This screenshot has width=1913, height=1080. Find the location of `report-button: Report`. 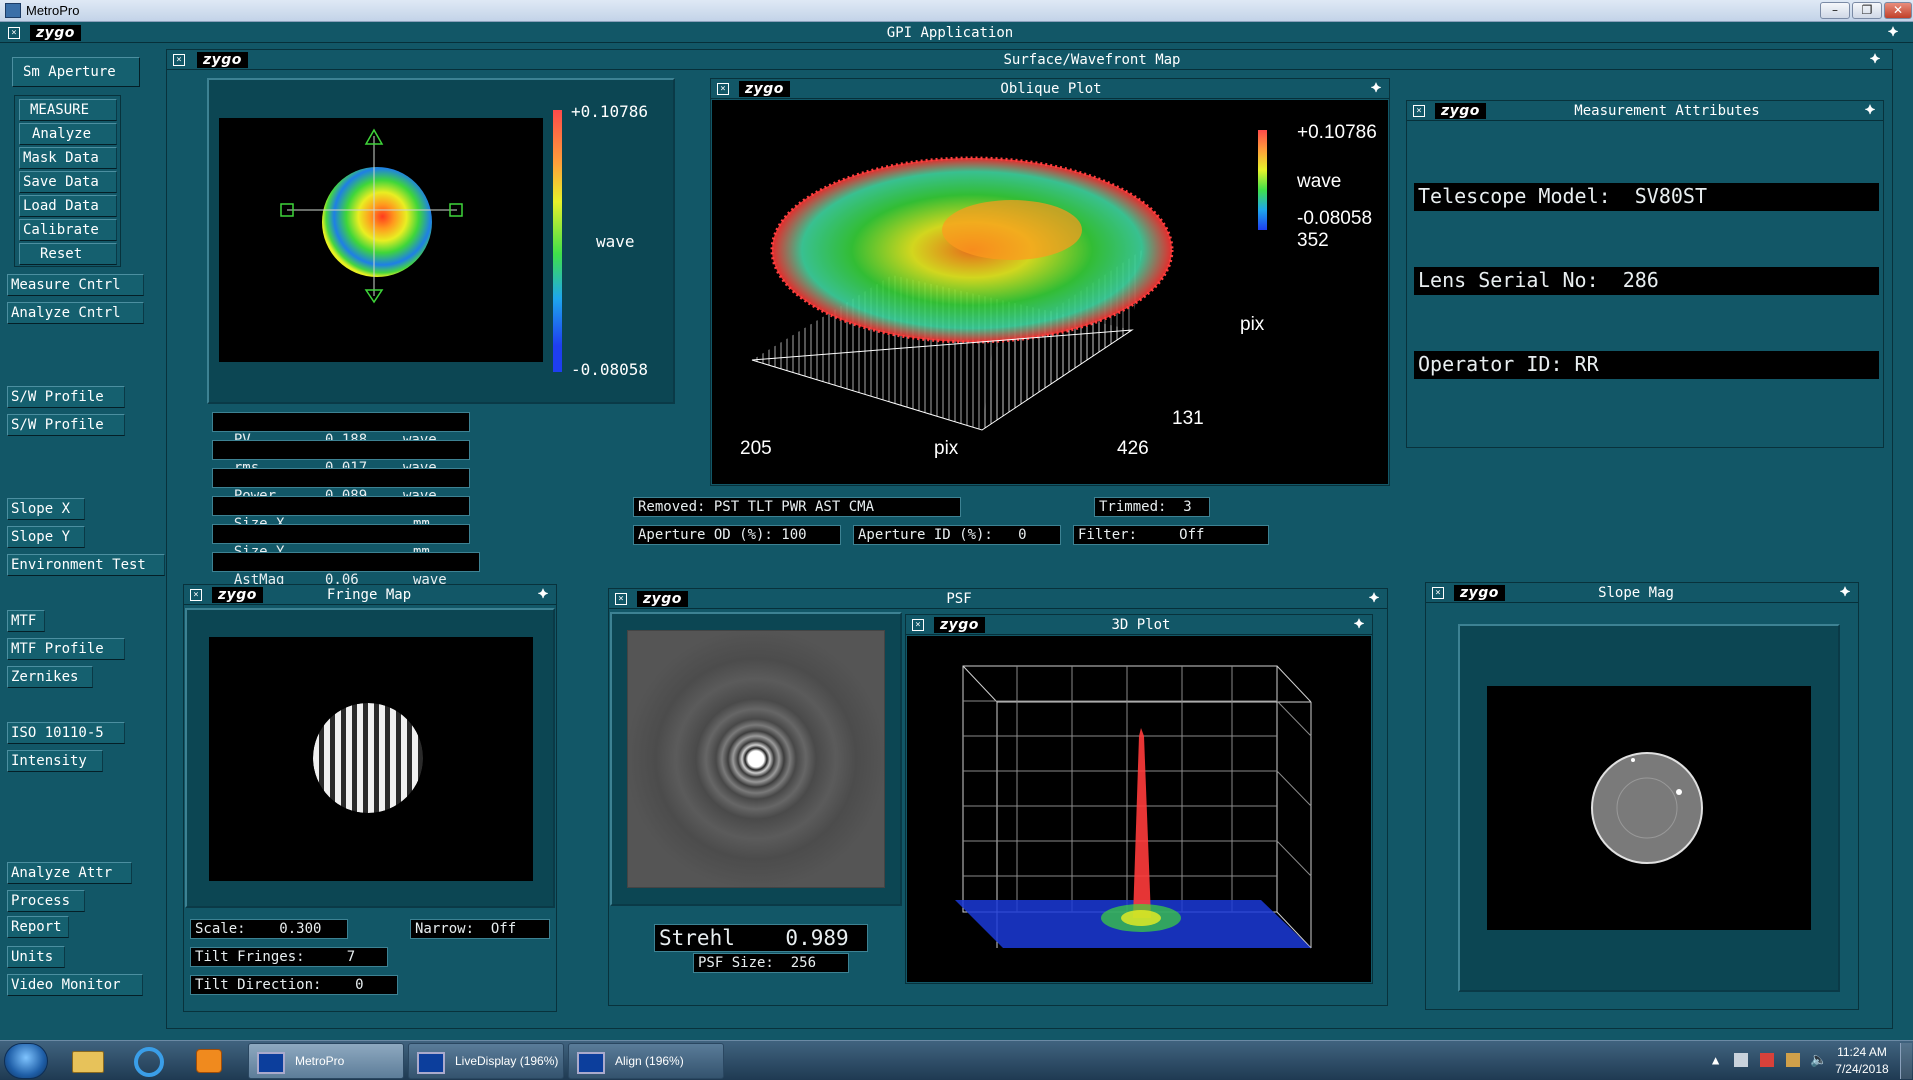

report-button: Report is located at coordinates (38, 927).